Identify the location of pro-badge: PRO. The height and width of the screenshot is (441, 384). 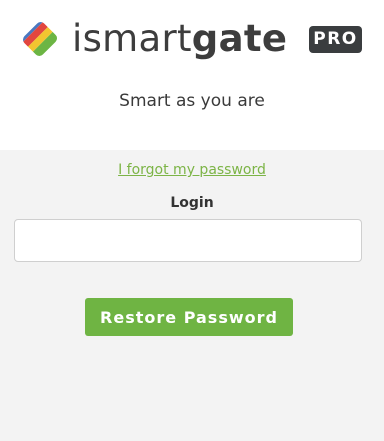
(335, 39).